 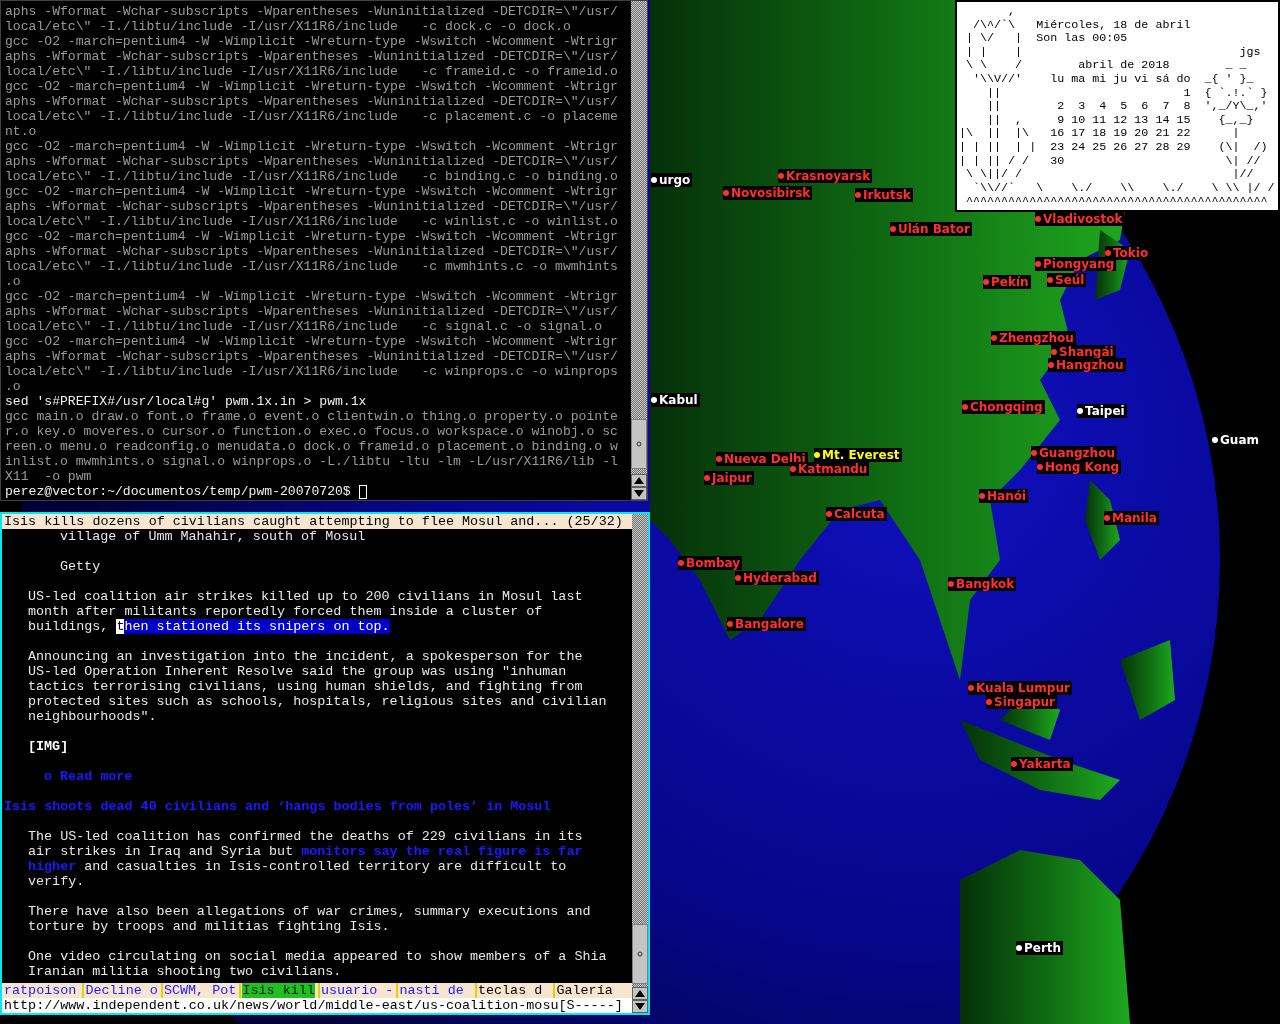 I want to click on city-name: Ulán Bator, so click(x=934, y=229).